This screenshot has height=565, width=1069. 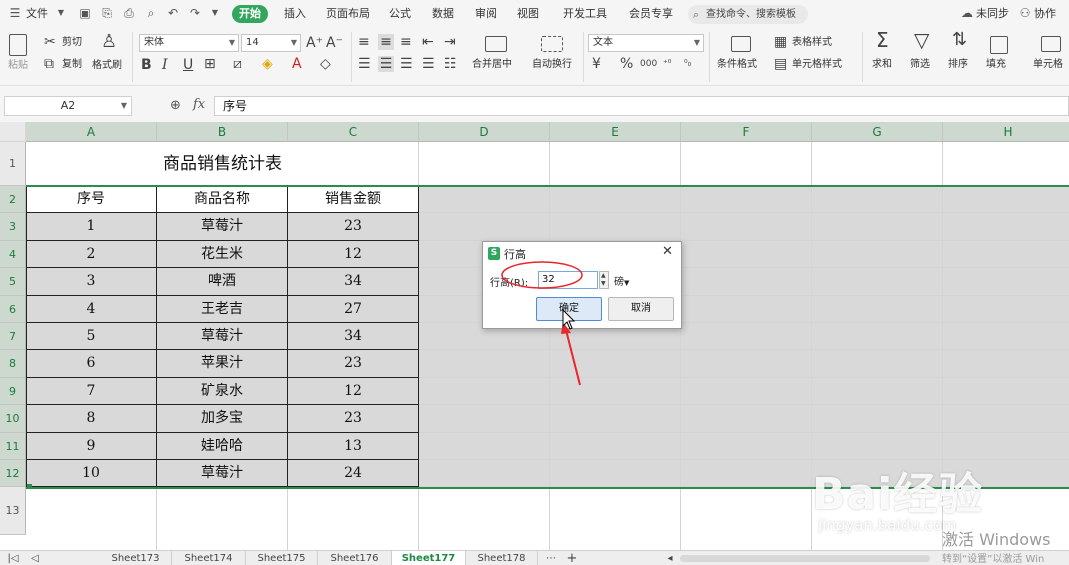 I want to click on prev-sheet-icon: ◁, so click(x=35, y=558).